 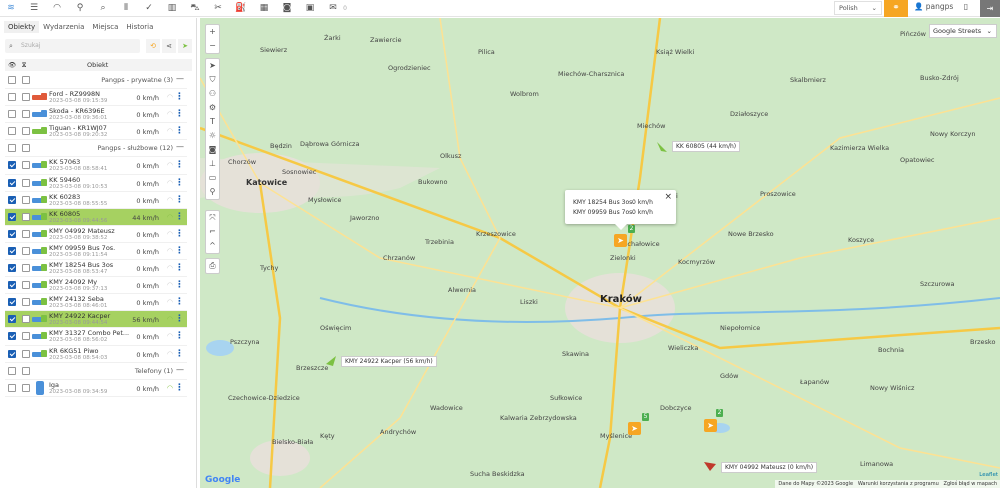 I want to click on group-row: Pangps - służbowe (12) —, so click(x=96, y=149).